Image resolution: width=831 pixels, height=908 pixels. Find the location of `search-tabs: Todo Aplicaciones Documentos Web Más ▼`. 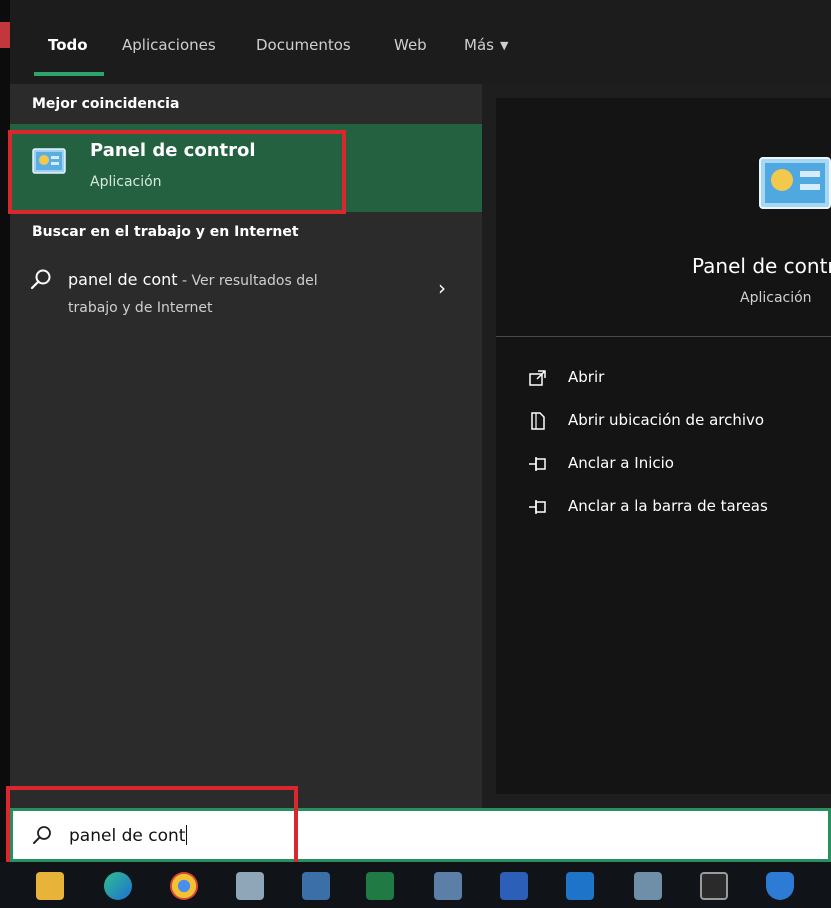

search-tabs: Todo Aplicaciones Documentos Web Más ▼ is located at coordinates (420, 42).